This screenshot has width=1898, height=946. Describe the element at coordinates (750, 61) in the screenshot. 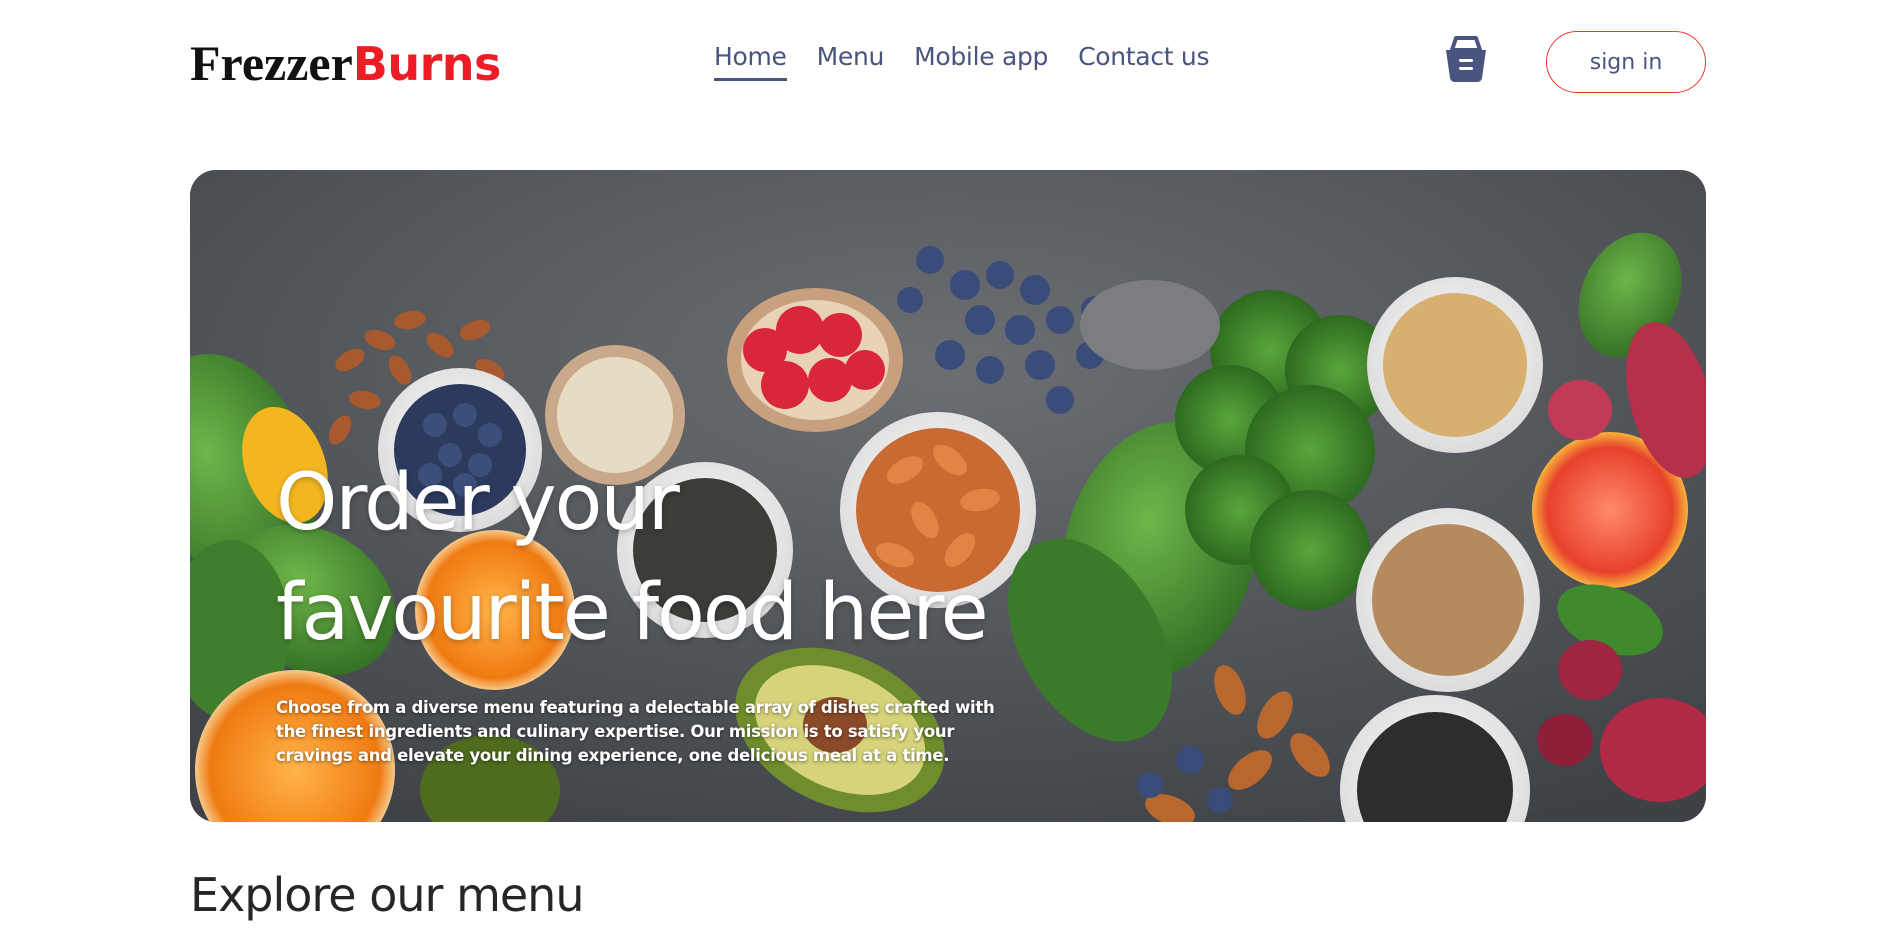

I see `nav-item-home: Home` at that location.